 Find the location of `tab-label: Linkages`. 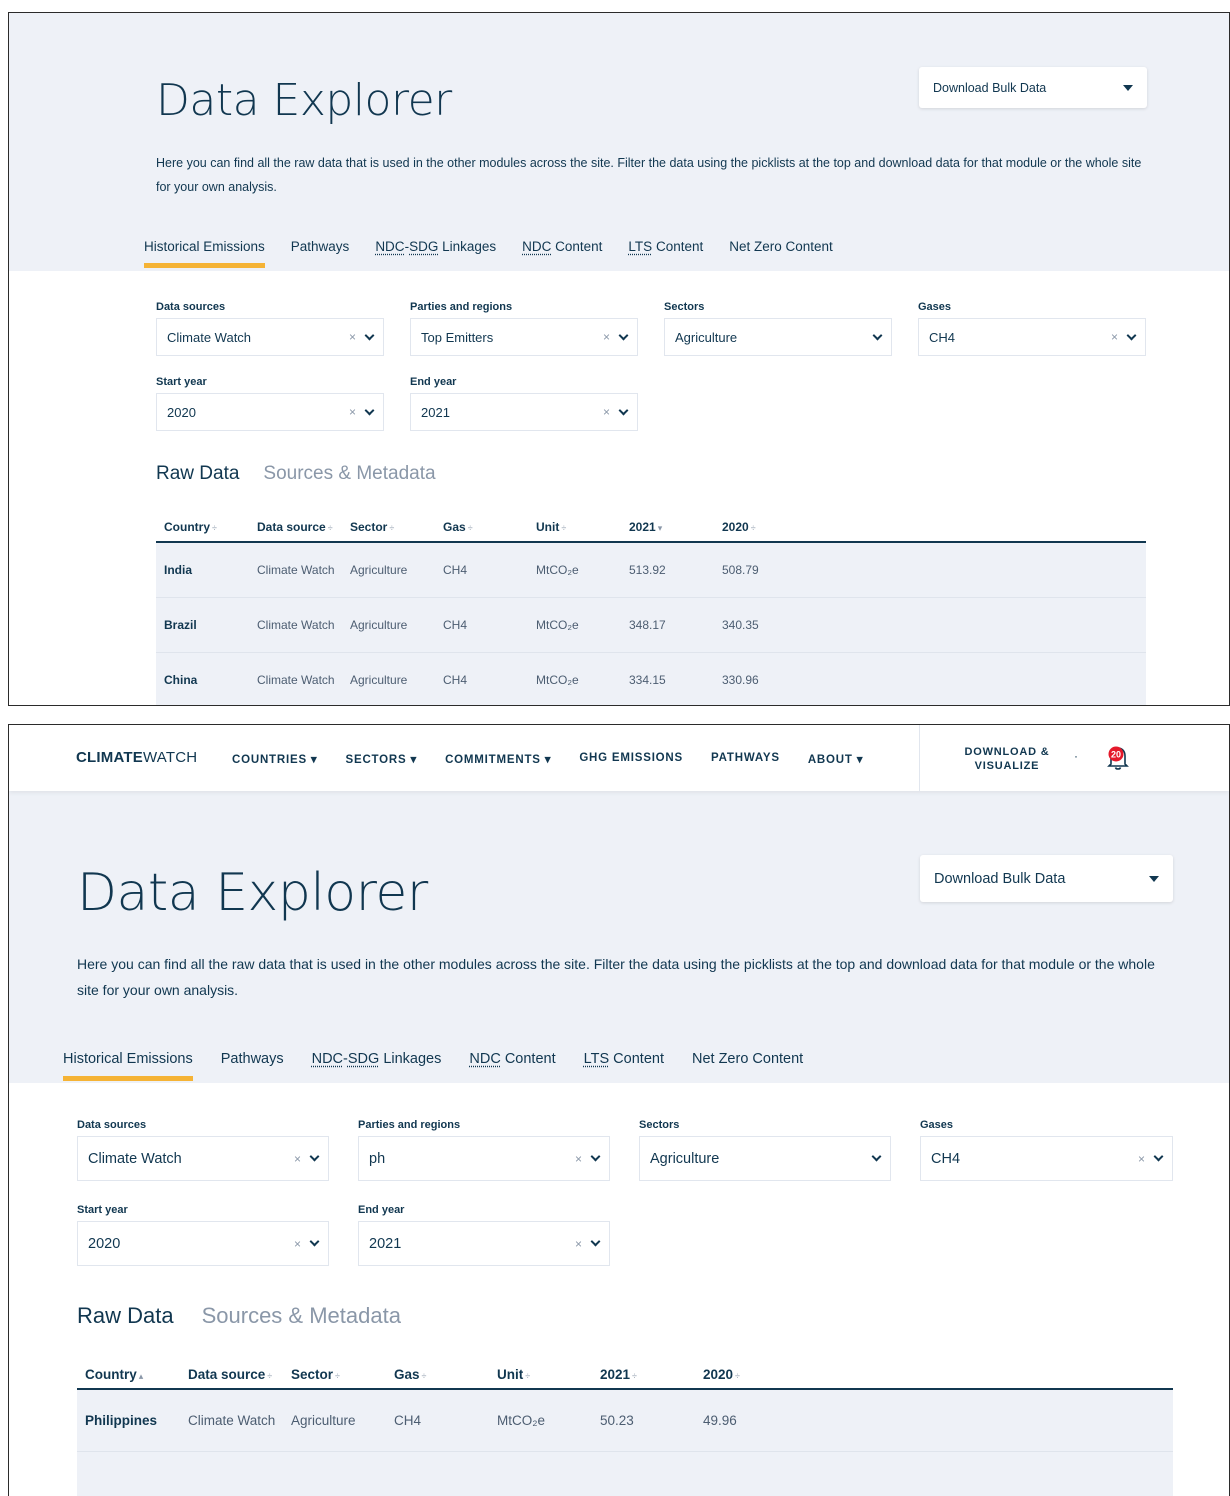

tab-label: Linkages is located at coordinates (410, 1059).